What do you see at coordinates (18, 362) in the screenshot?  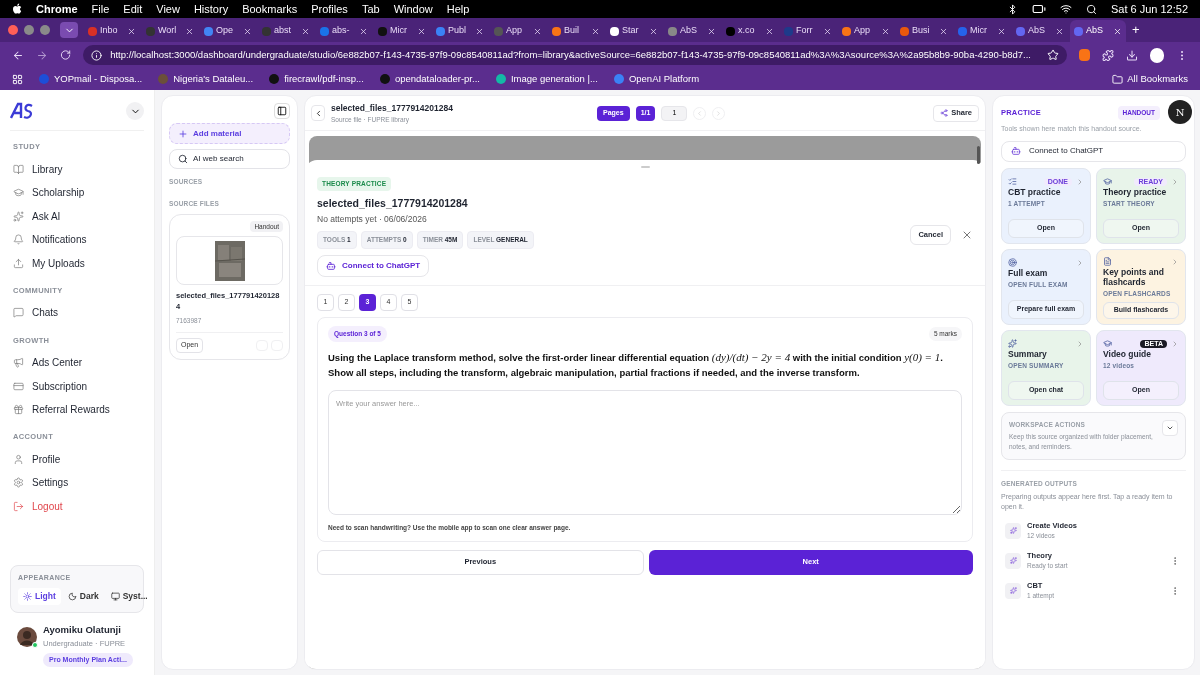 I see `megaphone-icon` at bounding box center [18, 362].